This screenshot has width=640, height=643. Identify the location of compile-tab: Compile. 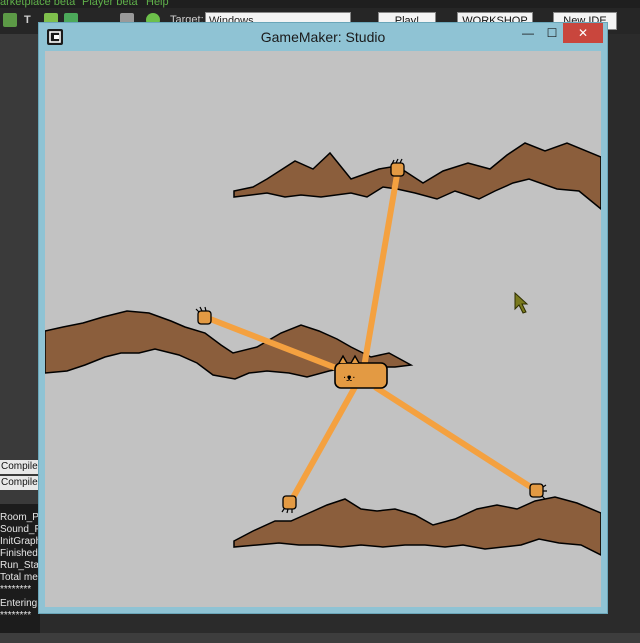
(19, 483).